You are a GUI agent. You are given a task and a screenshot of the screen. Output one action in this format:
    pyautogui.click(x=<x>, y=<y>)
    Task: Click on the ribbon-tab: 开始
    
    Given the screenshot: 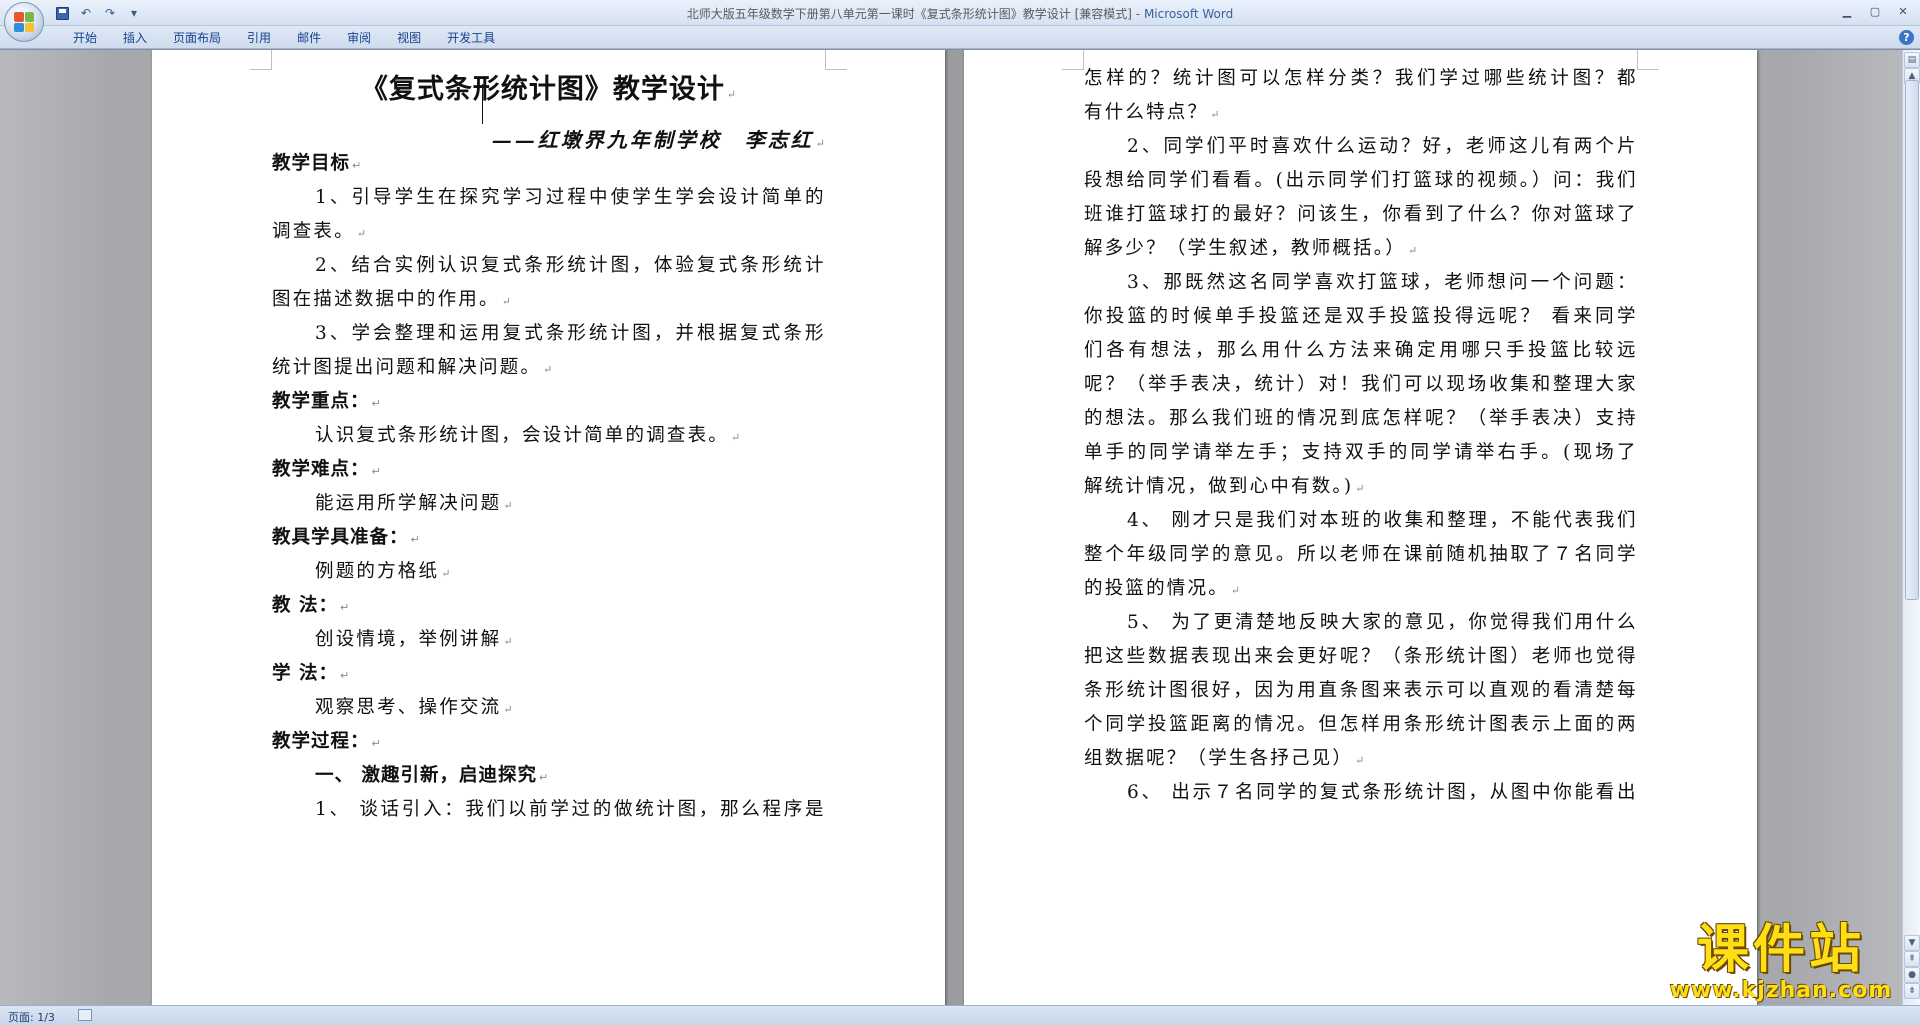 What is the action you would take?
    pyautogui.click(x=85, y=38)
    